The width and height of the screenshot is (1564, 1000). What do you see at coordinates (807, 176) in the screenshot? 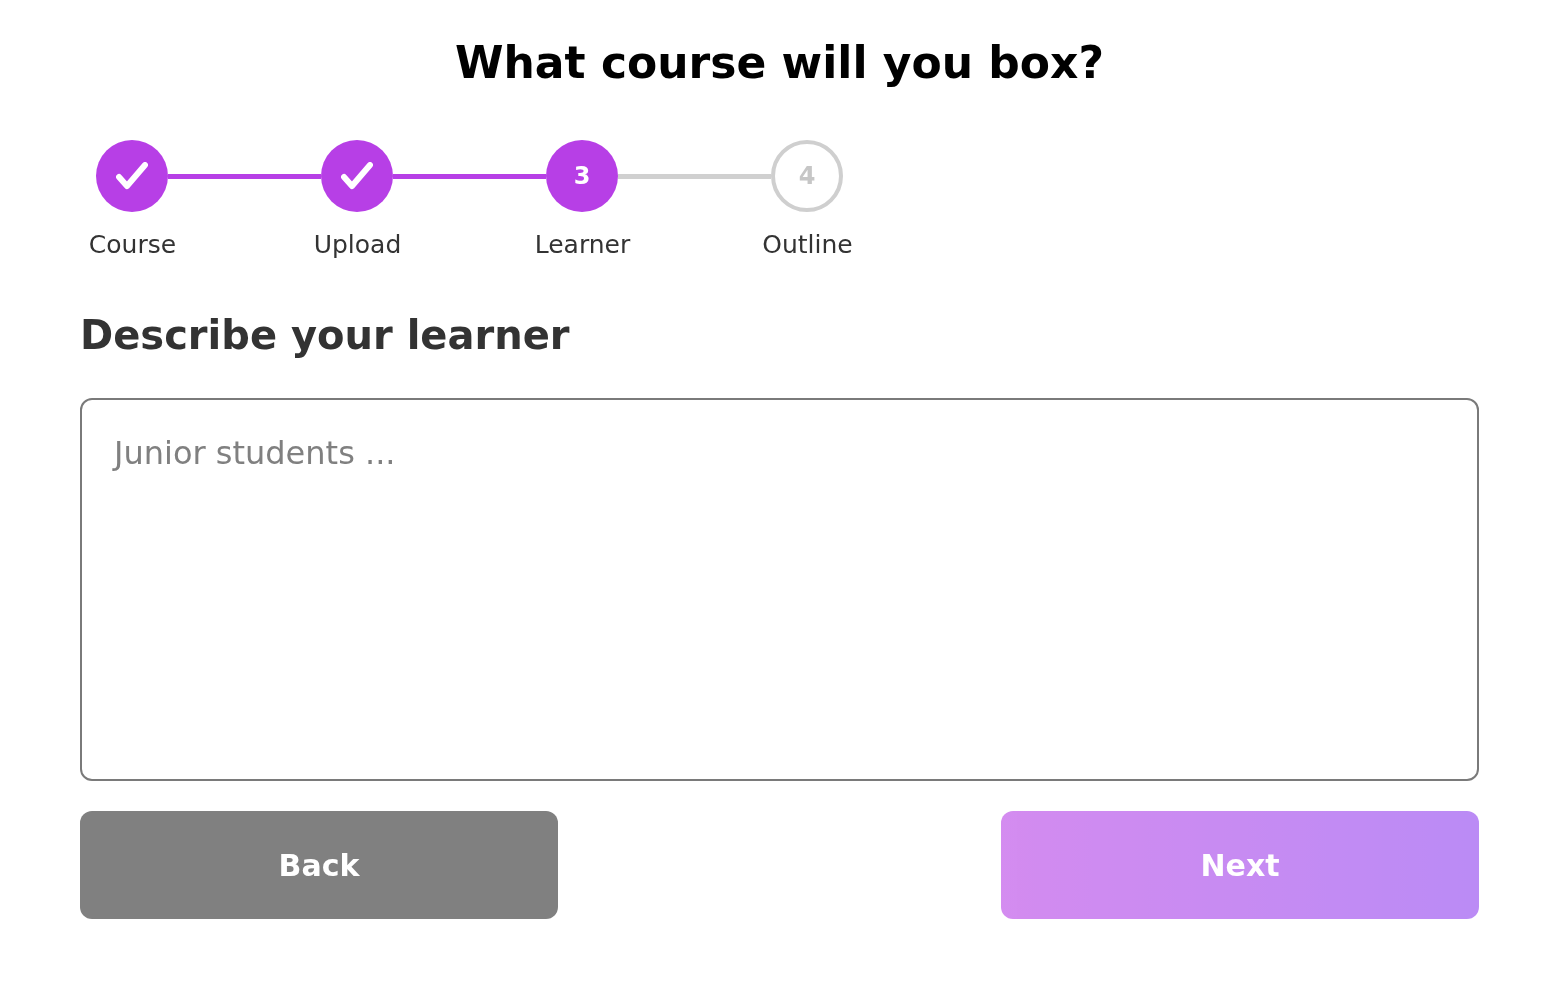
I see `step-circle: 4` at bounding box center [807, 176].